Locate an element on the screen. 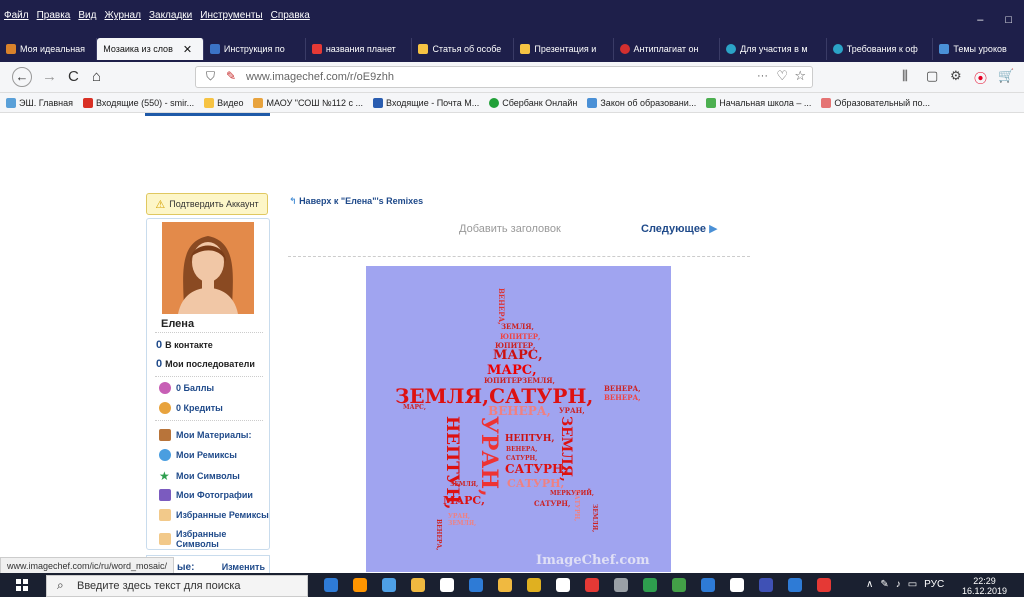  windows-start-icon is located at coordinates (22, 585).